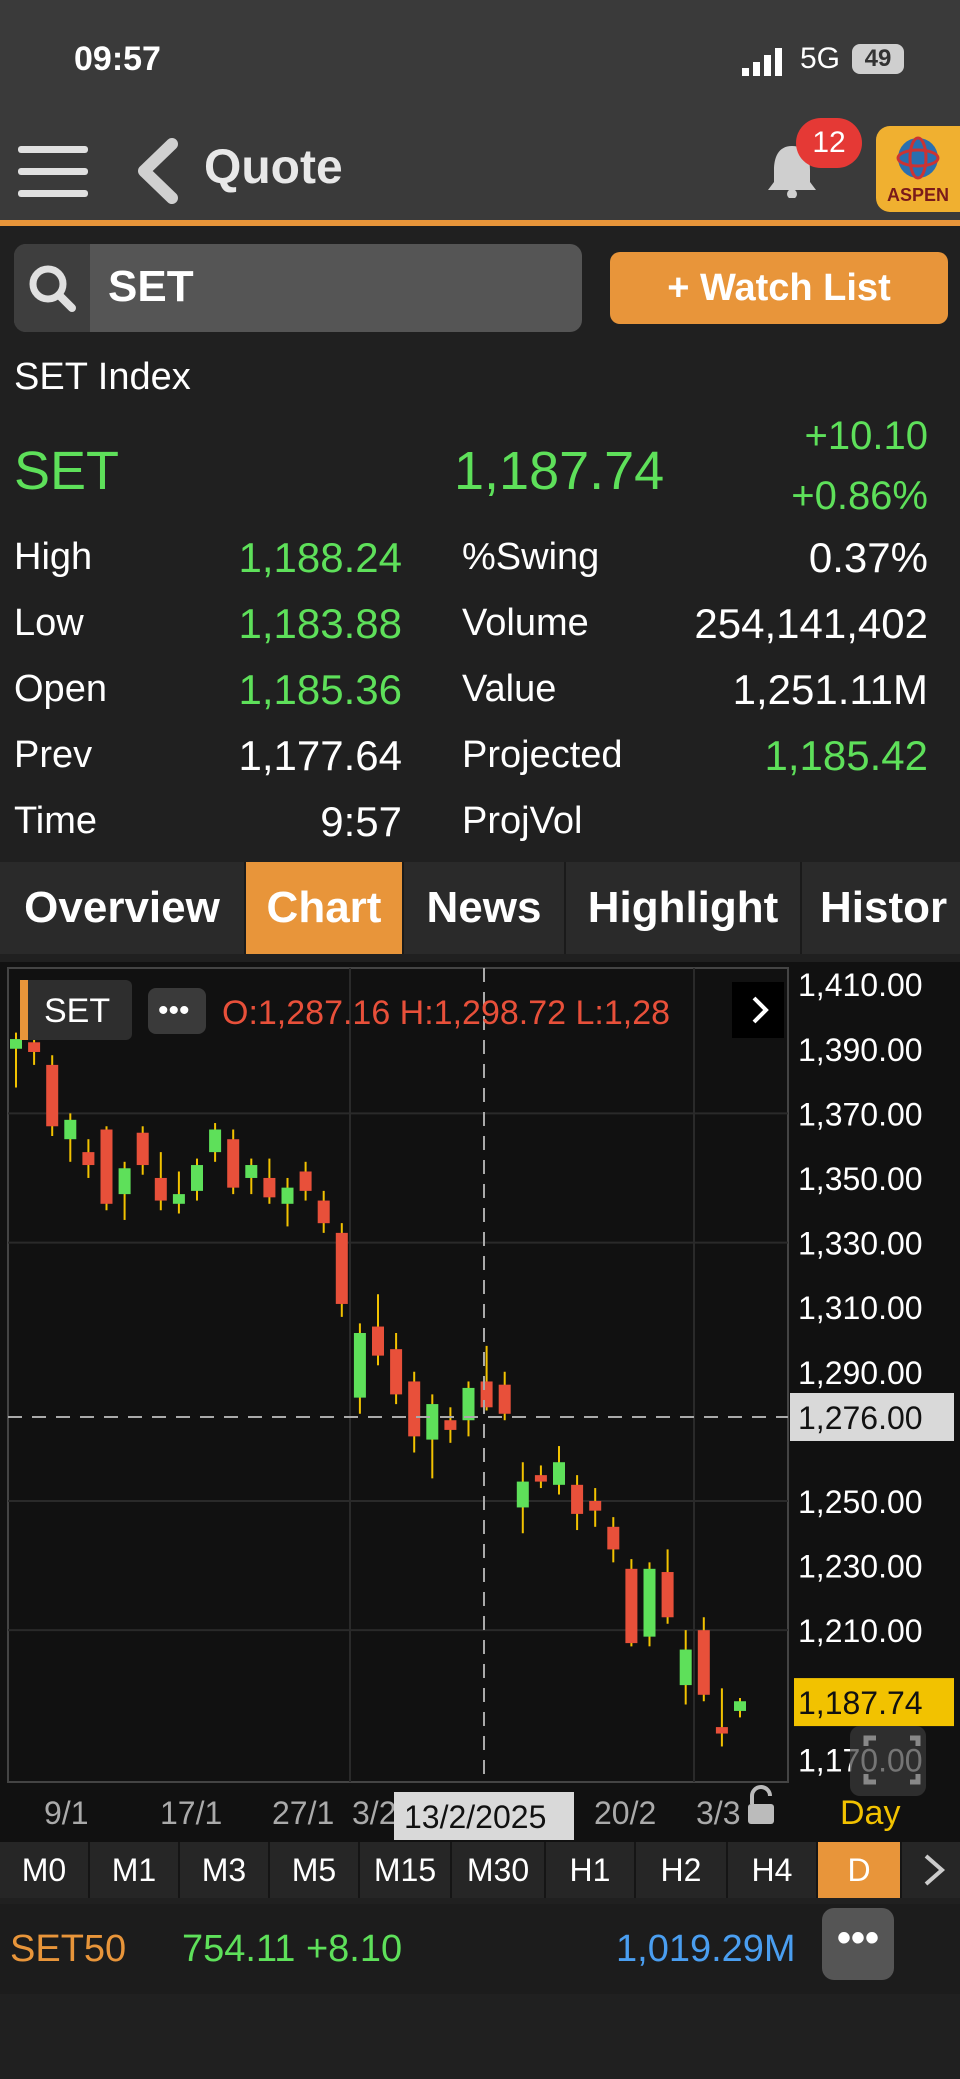 Image resolution: width=960 pixels, height=2079 pixels. I want to click on search-input, so click(298, 288).